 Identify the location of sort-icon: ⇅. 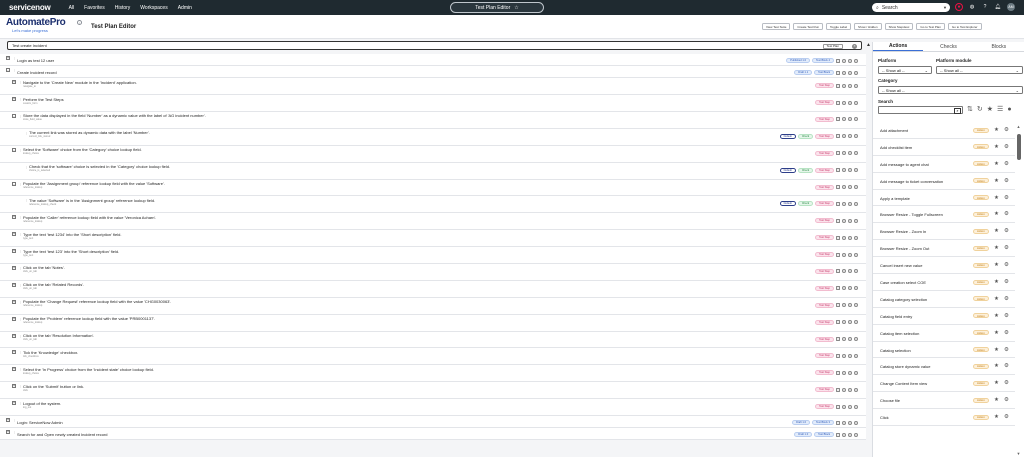
(970, 109).